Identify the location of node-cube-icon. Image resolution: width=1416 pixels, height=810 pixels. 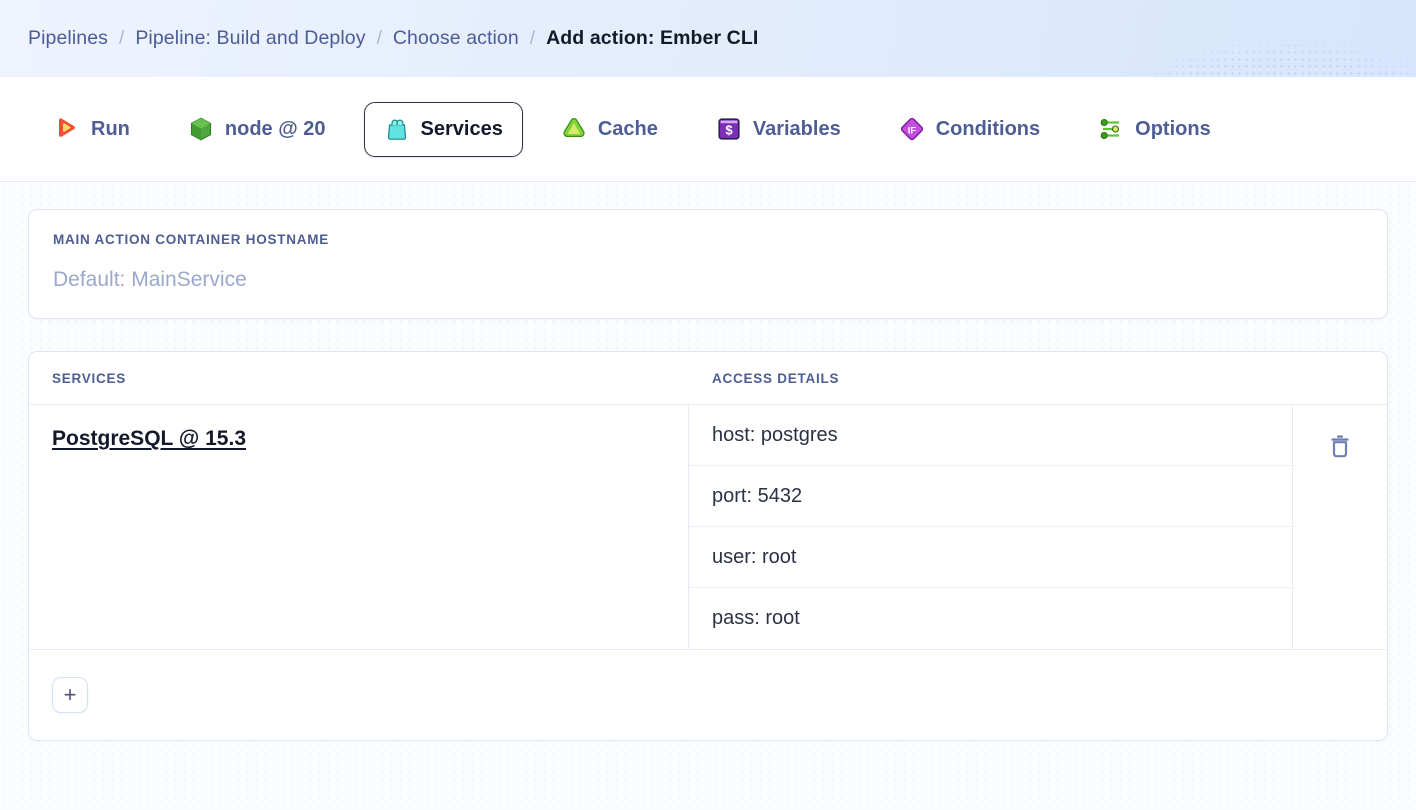
(201, 129).